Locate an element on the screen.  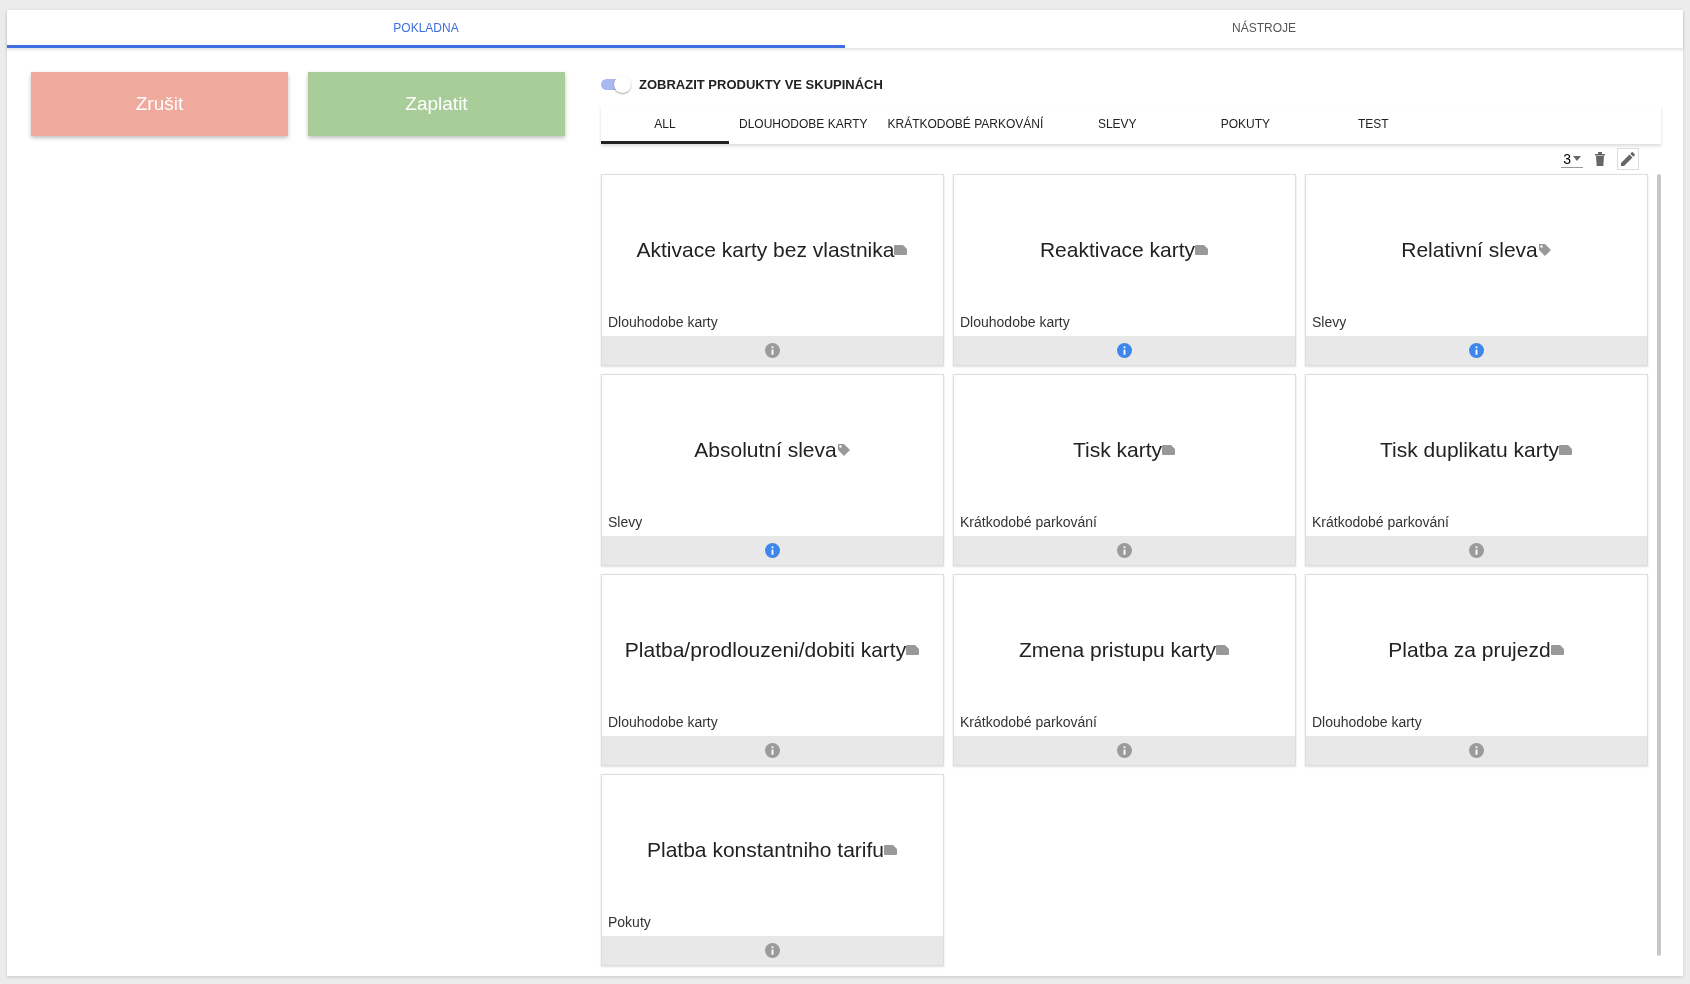
category-tab: DLOUHODOBE KARTY is located at coordinates (803, 125).